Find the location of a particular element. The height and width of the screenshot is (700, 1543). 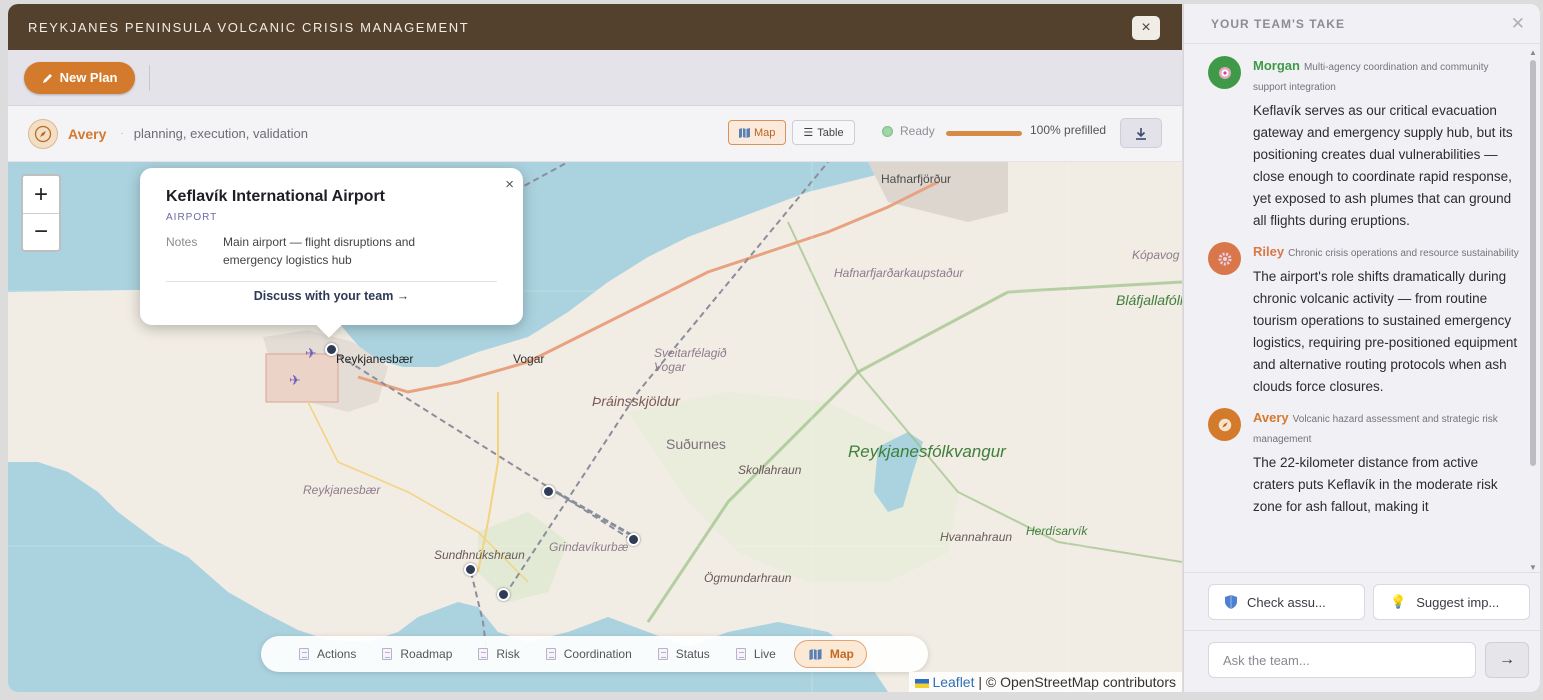

nav-coordination: Coordination is located at coordinates (588, 654).